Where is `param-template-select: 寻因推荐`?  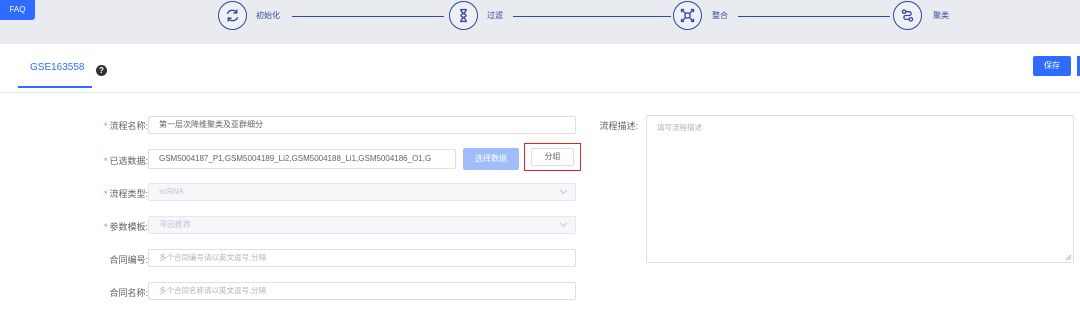
param-template-select: 寻因推荐 is located at coordinates (362, 225).